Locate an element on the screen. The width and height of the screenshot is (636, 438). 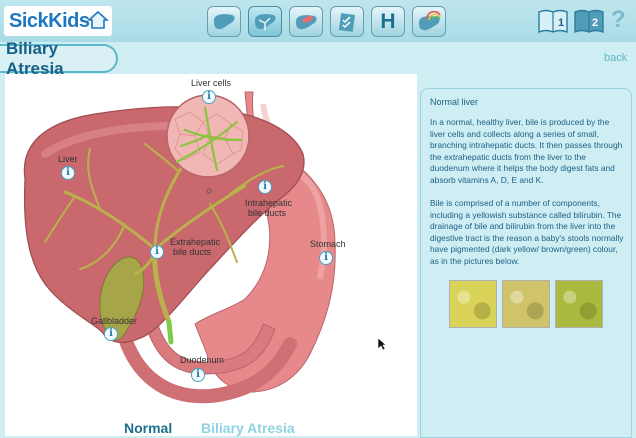
liver-icon is located at coordinates (224, 21).